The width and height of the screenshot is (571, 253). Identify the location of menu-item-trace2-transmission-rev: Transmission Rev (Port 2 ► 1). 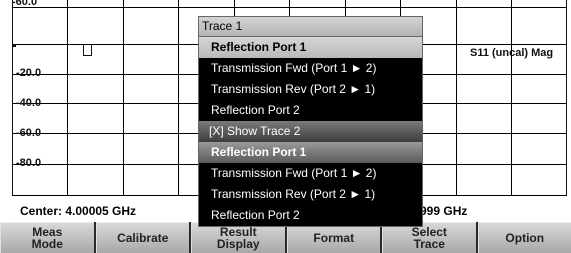
(310, 194).